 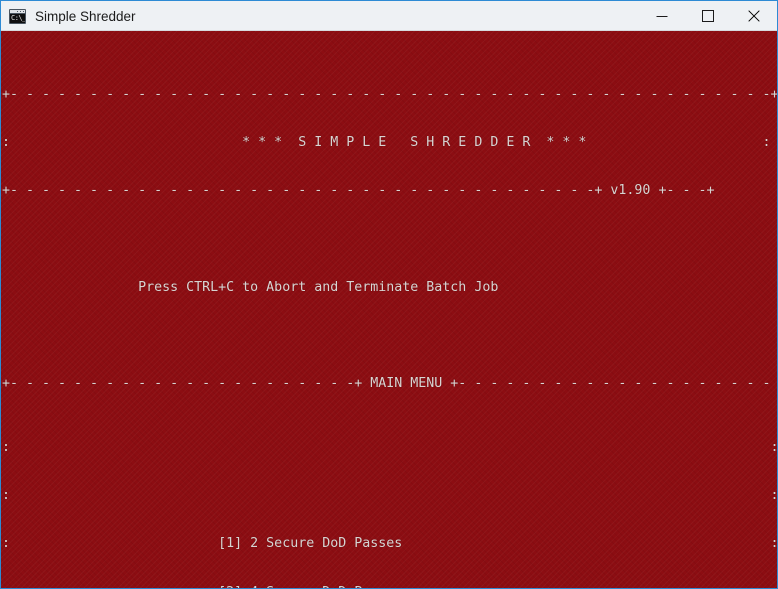 I want to click on close-icon, so click(x=754, y=16).